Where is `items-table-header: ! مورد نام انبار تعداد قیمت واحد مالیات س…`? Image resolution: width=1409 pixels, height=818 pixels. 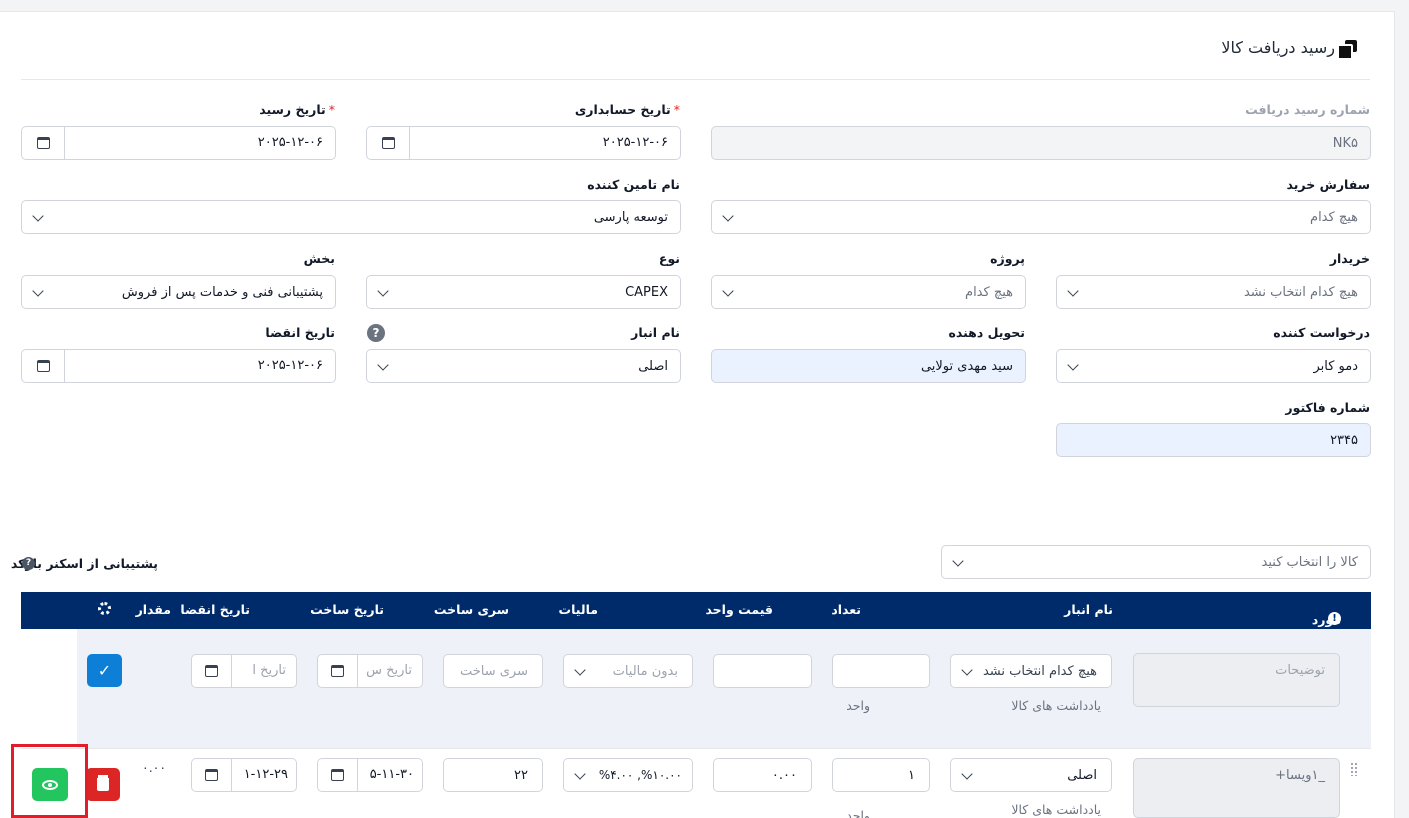 items-table-header: ! مورد نام انبار تعداد قیمت واحد مالیات س… is located at coordinates (696, 610).